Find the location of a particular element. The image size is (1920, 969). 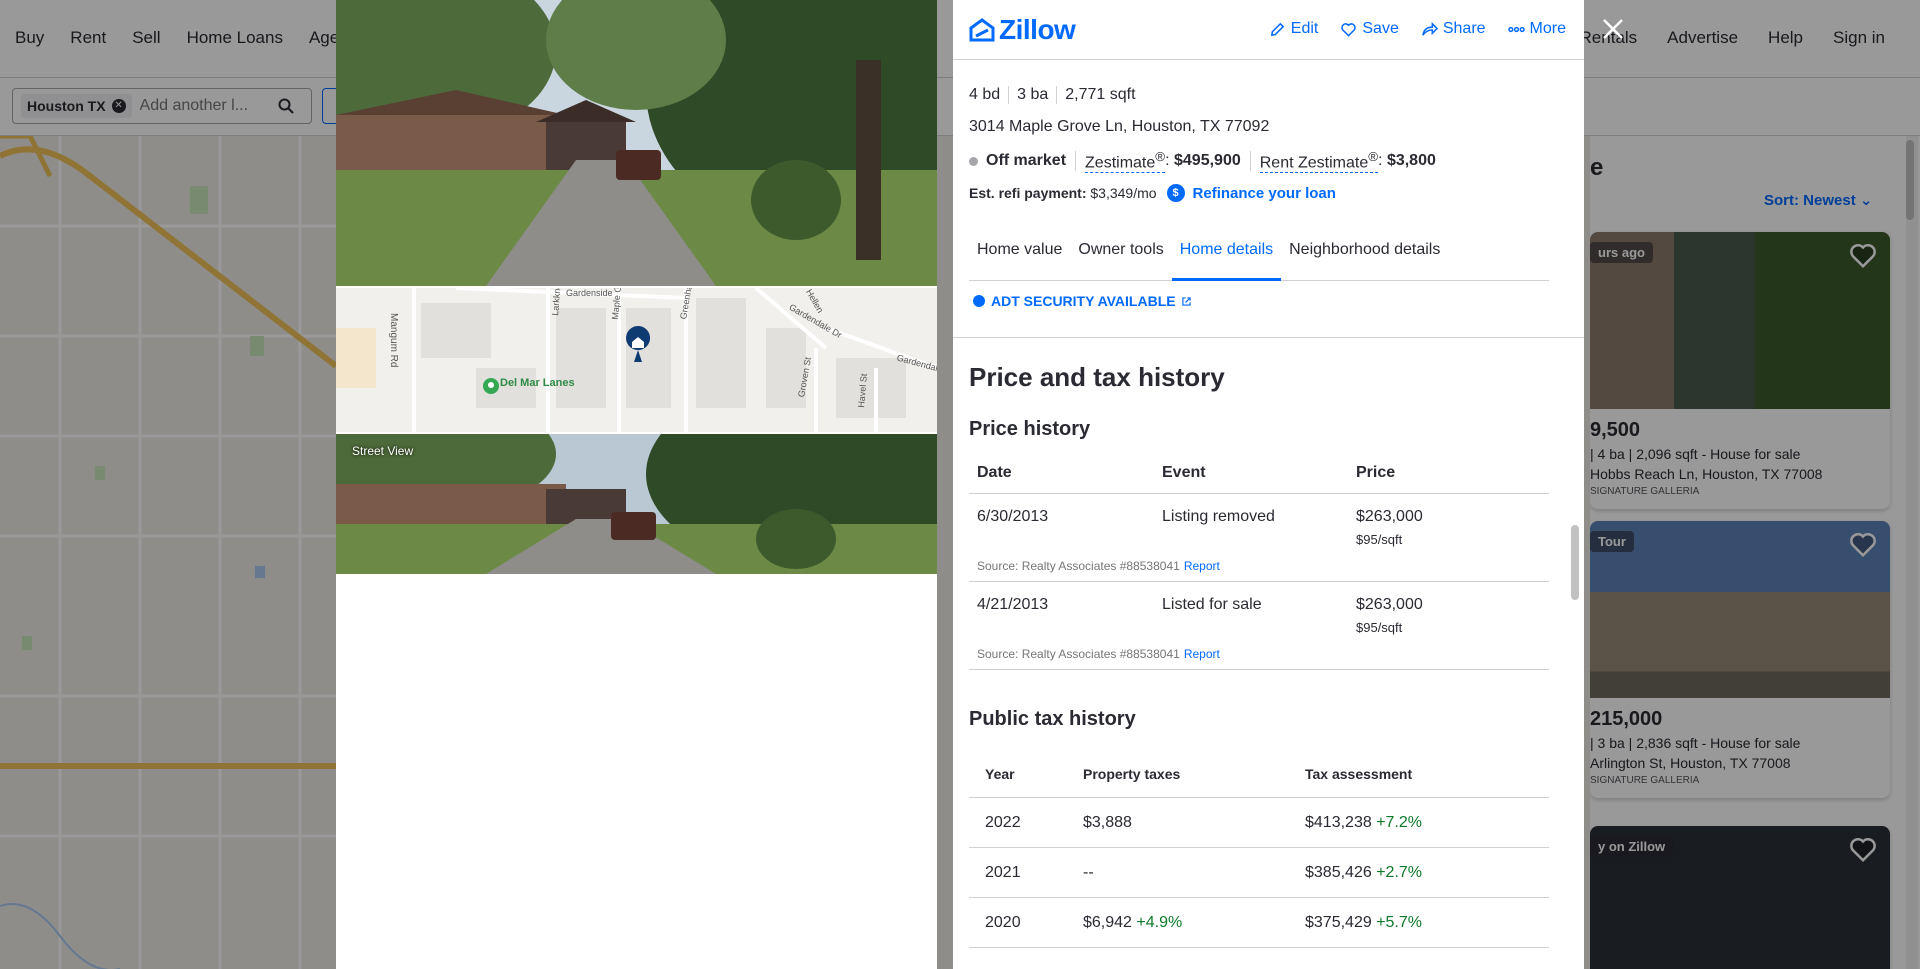

tab-home-value: Home value is located at coordinates (1019, 252).